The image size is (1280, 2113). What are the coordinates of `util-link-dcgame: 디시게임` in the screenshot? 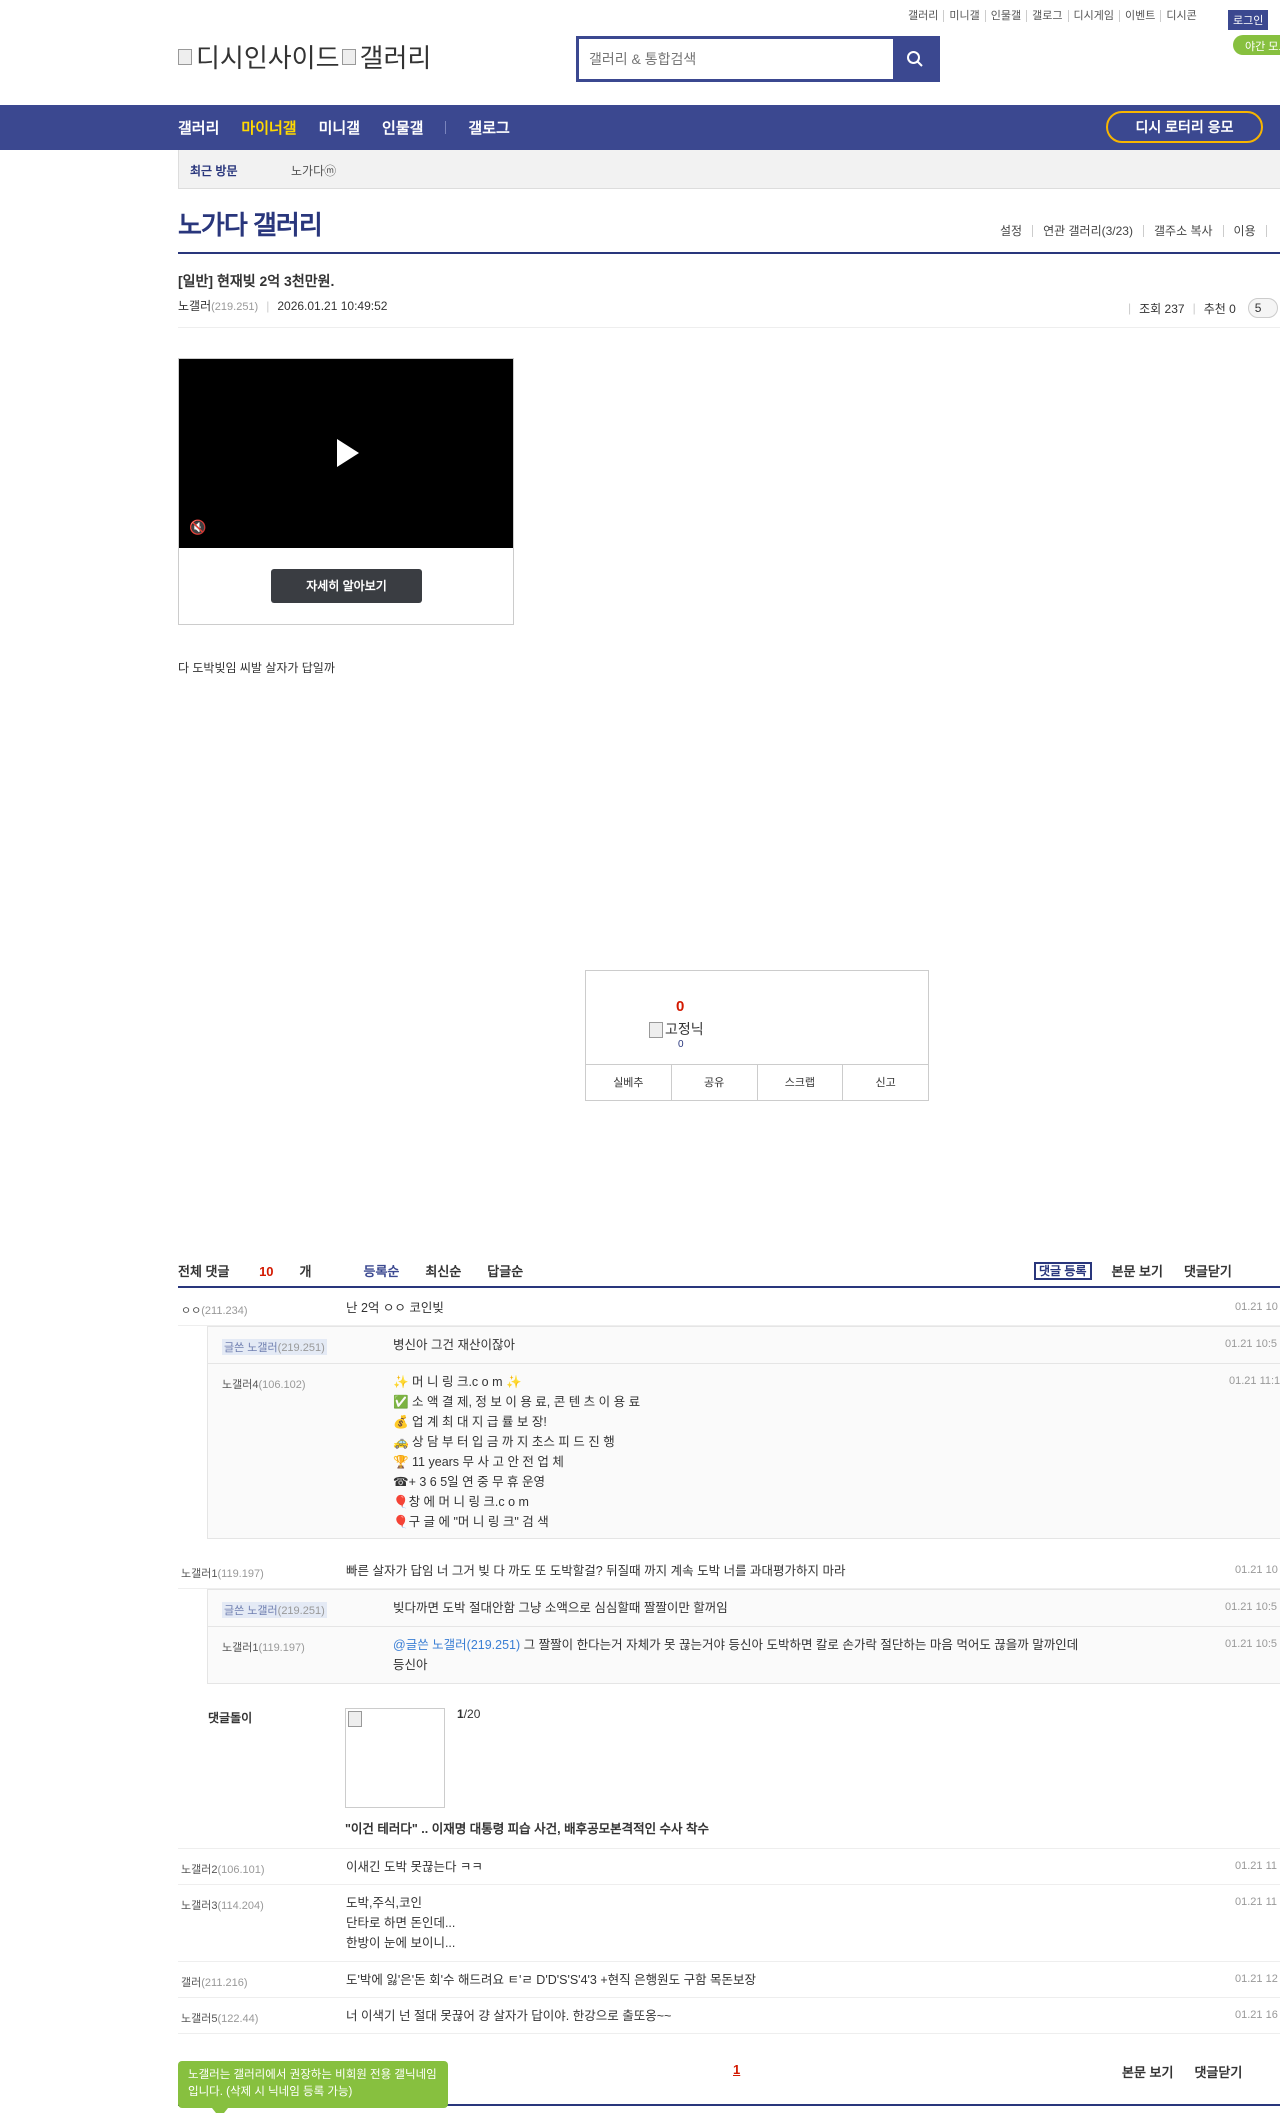 It's located at (1094, 16).